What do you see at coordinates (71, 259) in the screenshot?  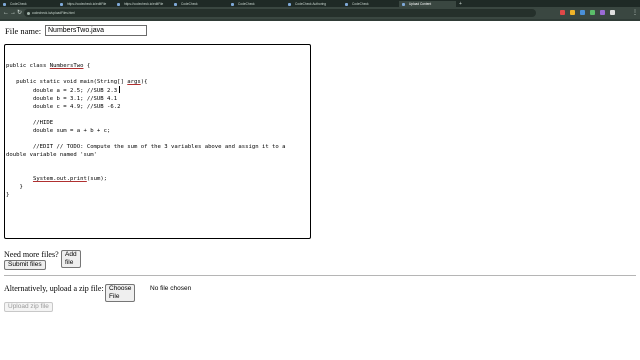 I see `add-file-button: Add file` at bounding box center [71, 259].